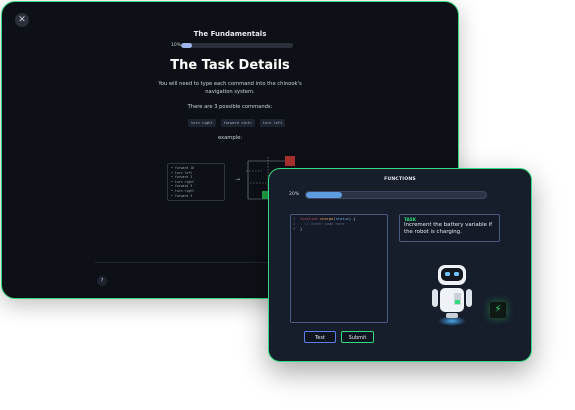  What do you see at coordinates (452, 295) in the screenshot?
I see `robot-icon` at bounding box center [452, 295].